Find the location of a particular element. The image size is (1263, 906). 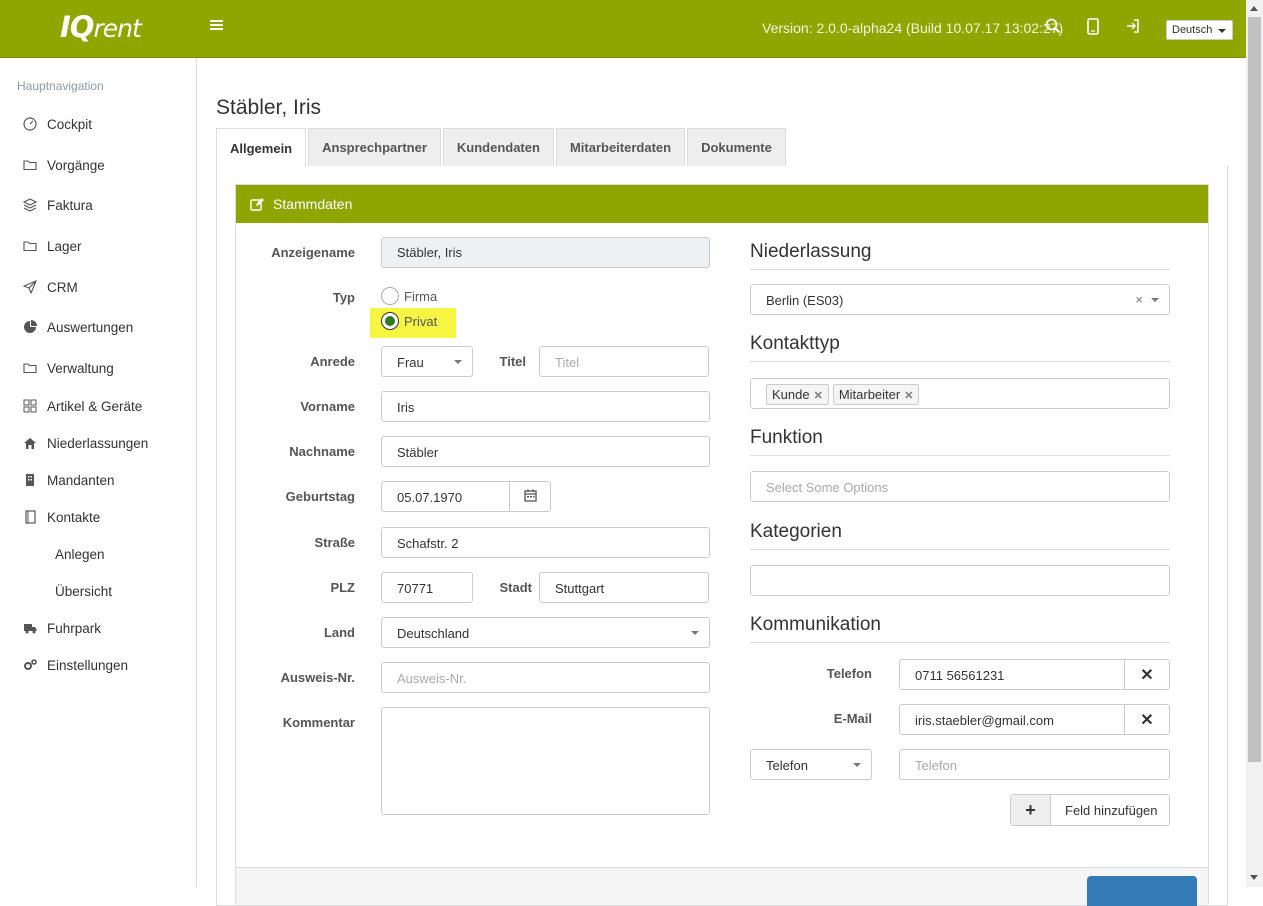

geburtstag-field: 05.07.1970 is located at coordinates (445, 496).